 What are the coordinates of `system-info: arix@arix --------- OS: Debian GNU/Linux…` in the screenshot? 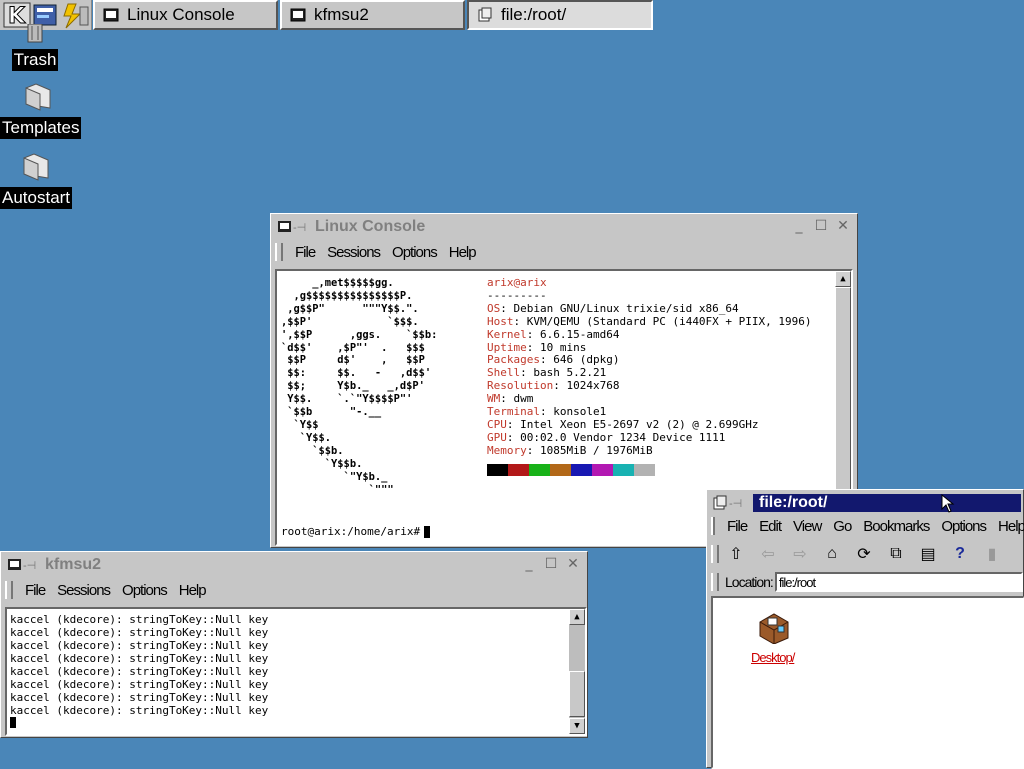 It's located at (649, 376).